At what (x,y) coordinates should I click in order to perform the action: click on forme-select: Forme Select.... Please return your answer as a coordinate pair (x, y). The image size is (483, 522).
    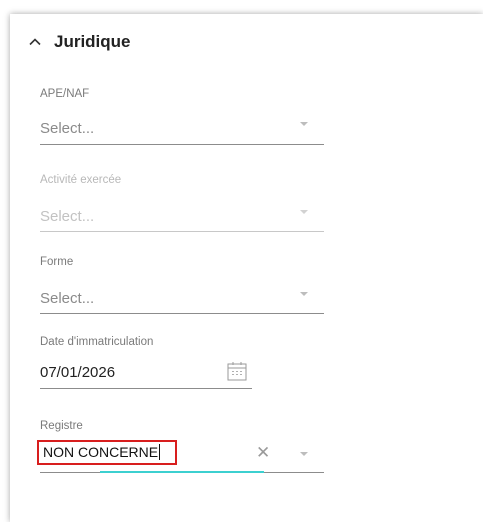
    Looking at the image, I should click on (182, 286).